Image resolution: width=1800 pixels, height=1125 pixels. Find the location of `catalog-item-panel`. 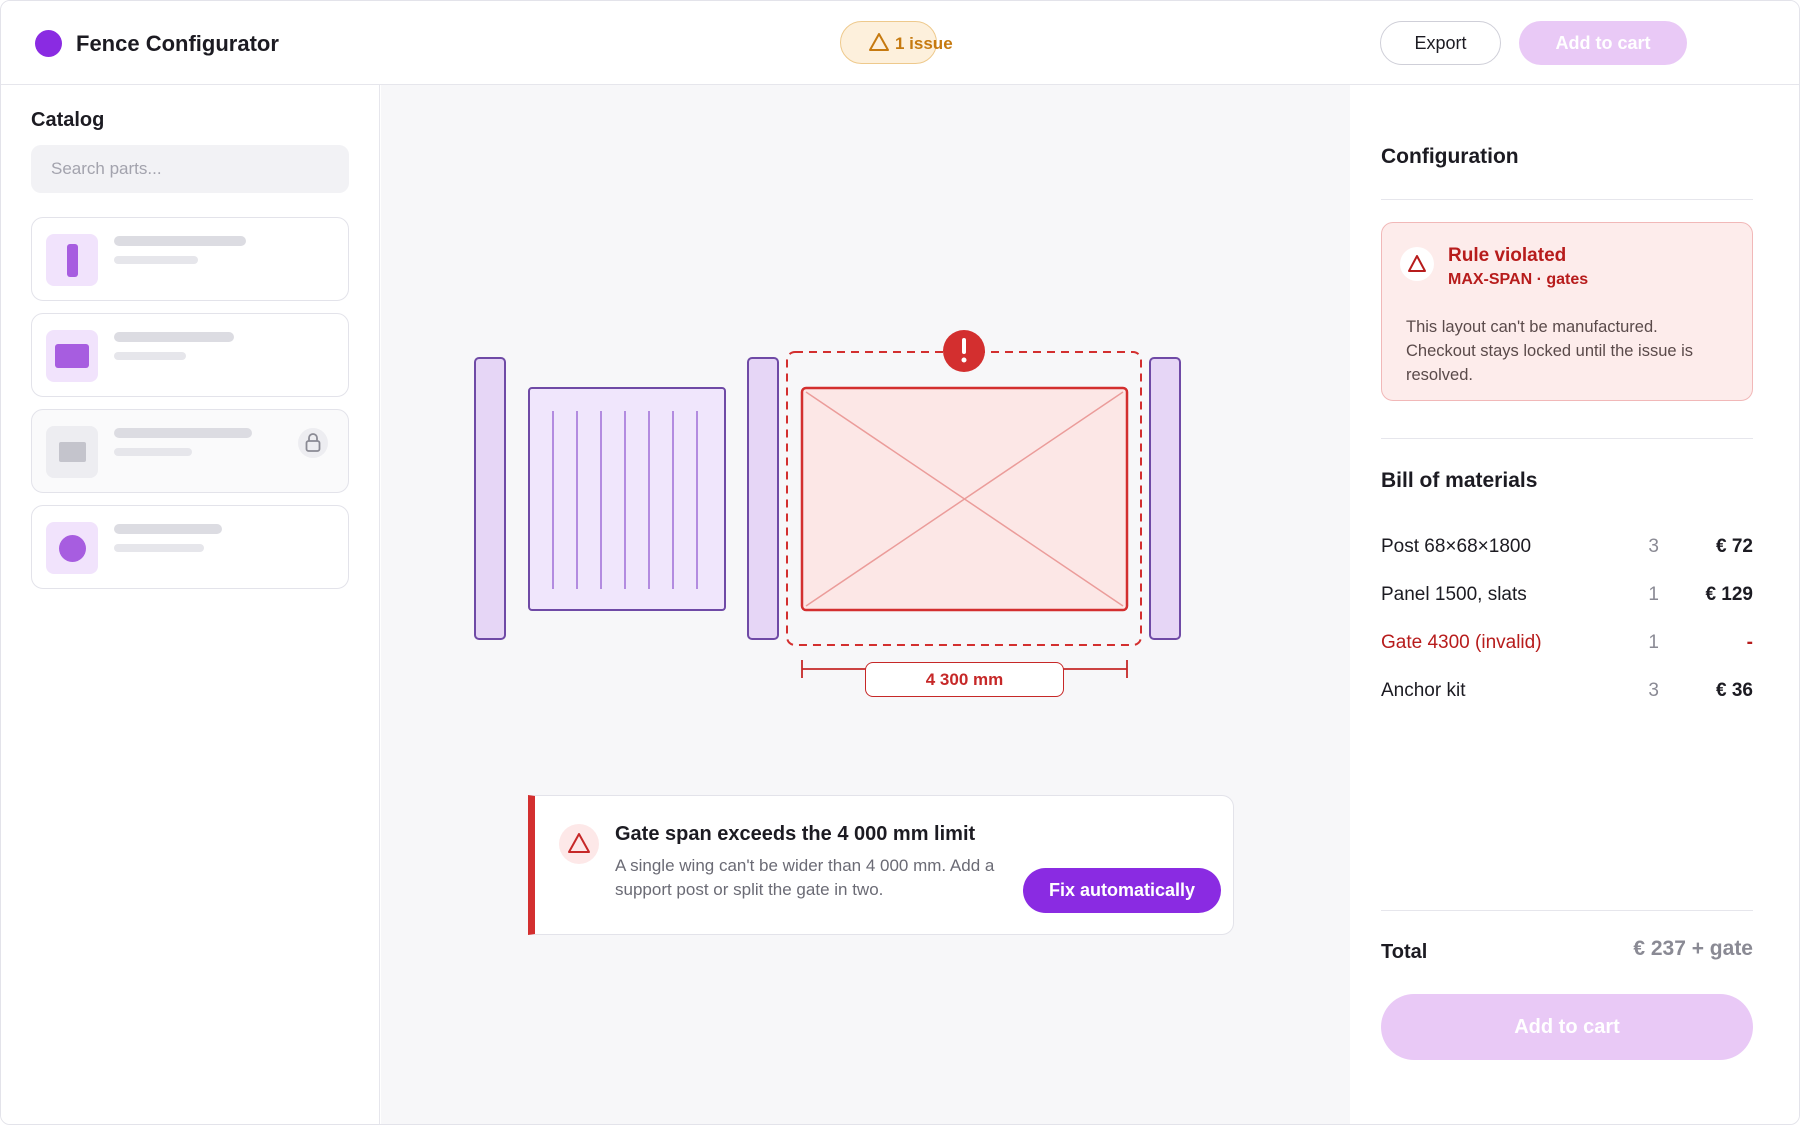

catalog-item-panel is located at coordinates (190, 355).